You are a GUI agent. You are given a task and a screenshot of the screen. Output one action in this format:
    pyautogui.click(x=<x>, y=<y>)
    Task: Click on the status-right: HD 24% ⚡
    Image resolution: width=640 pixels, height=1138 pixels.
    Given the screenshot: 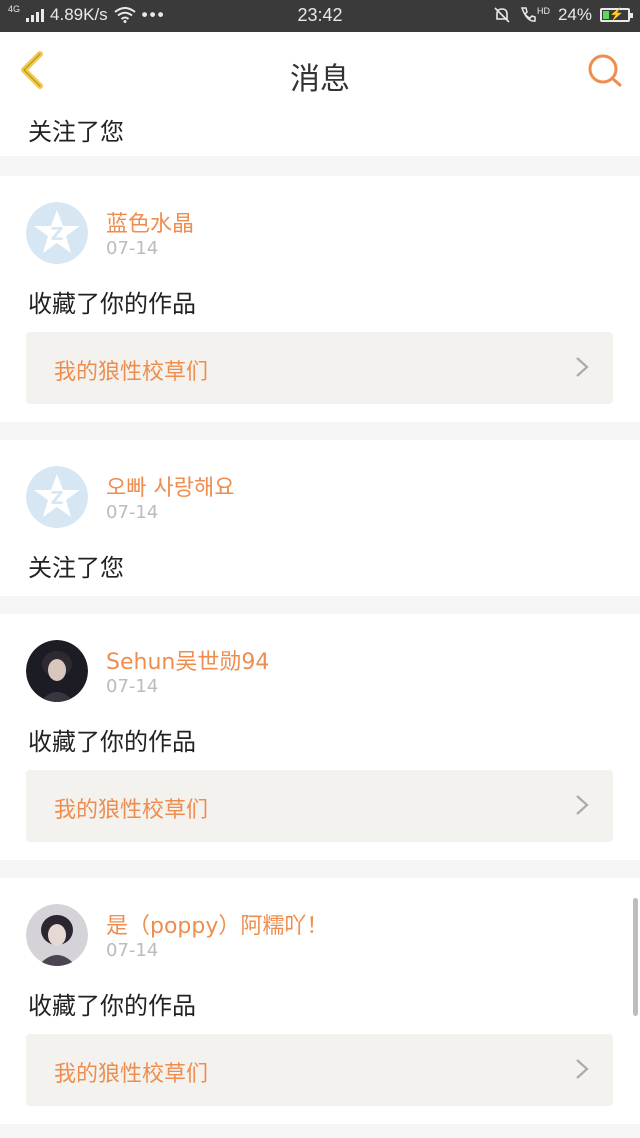 What is the action you would take?
    pyautogui.click(x=563, y=15)
    